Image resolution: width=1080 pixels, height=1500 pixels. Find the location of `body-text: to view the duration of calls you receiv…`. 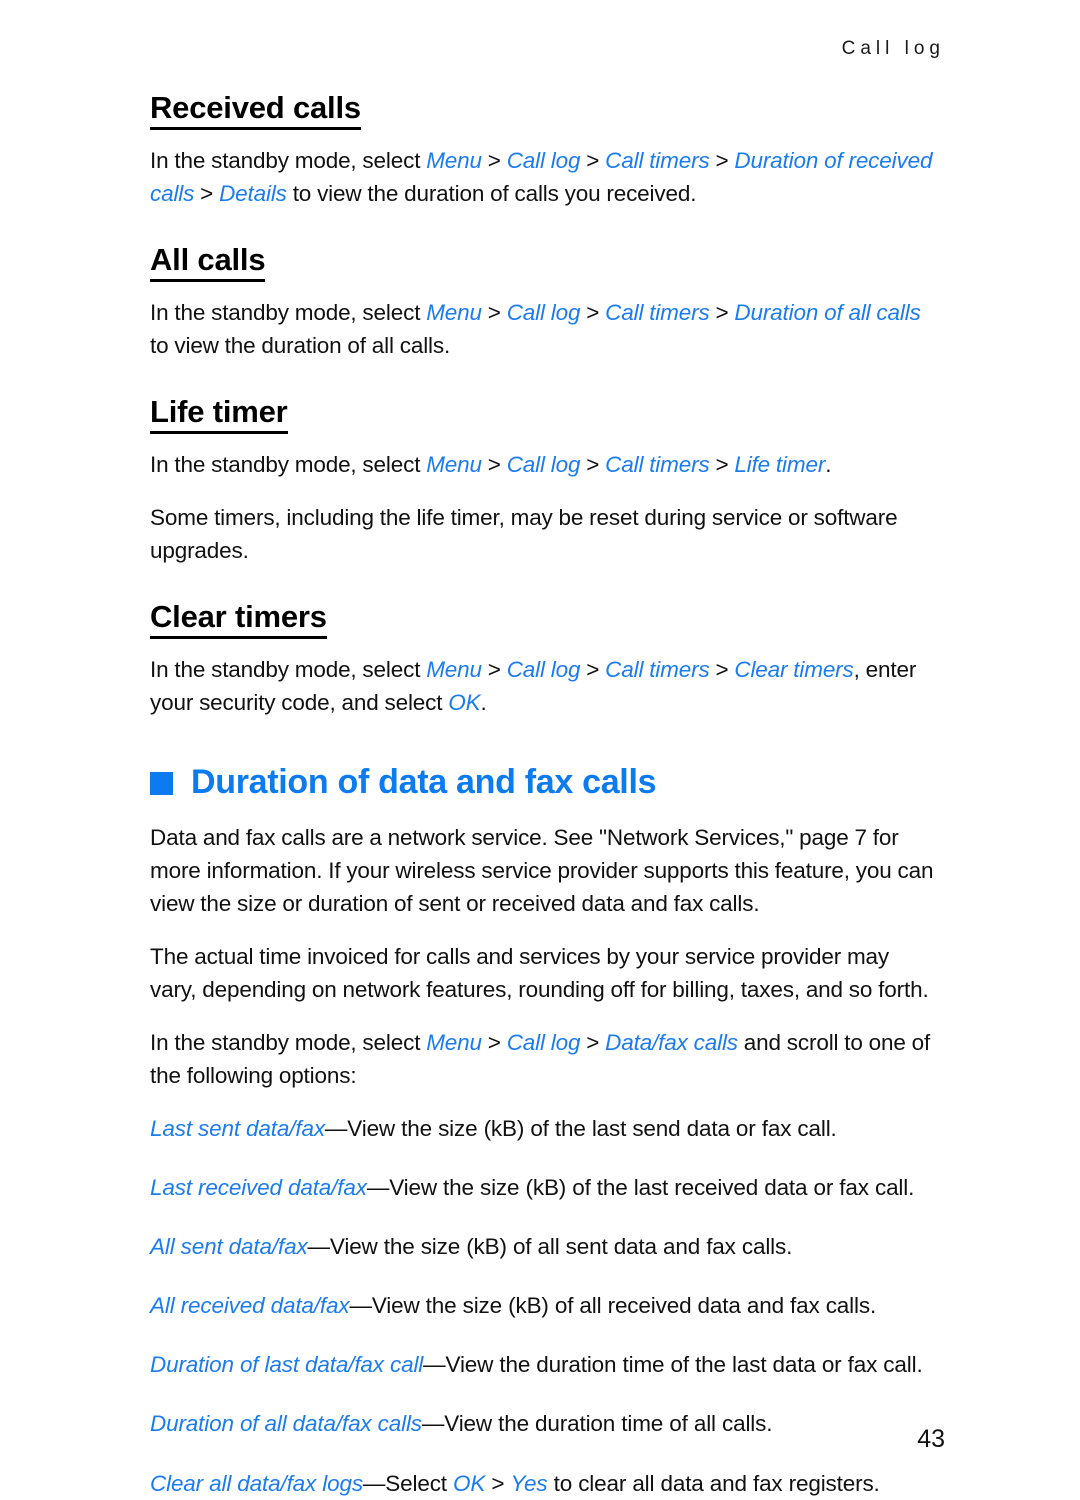

body-text: to view the duration of calls you receiv… is located at coordinates (491, 193).